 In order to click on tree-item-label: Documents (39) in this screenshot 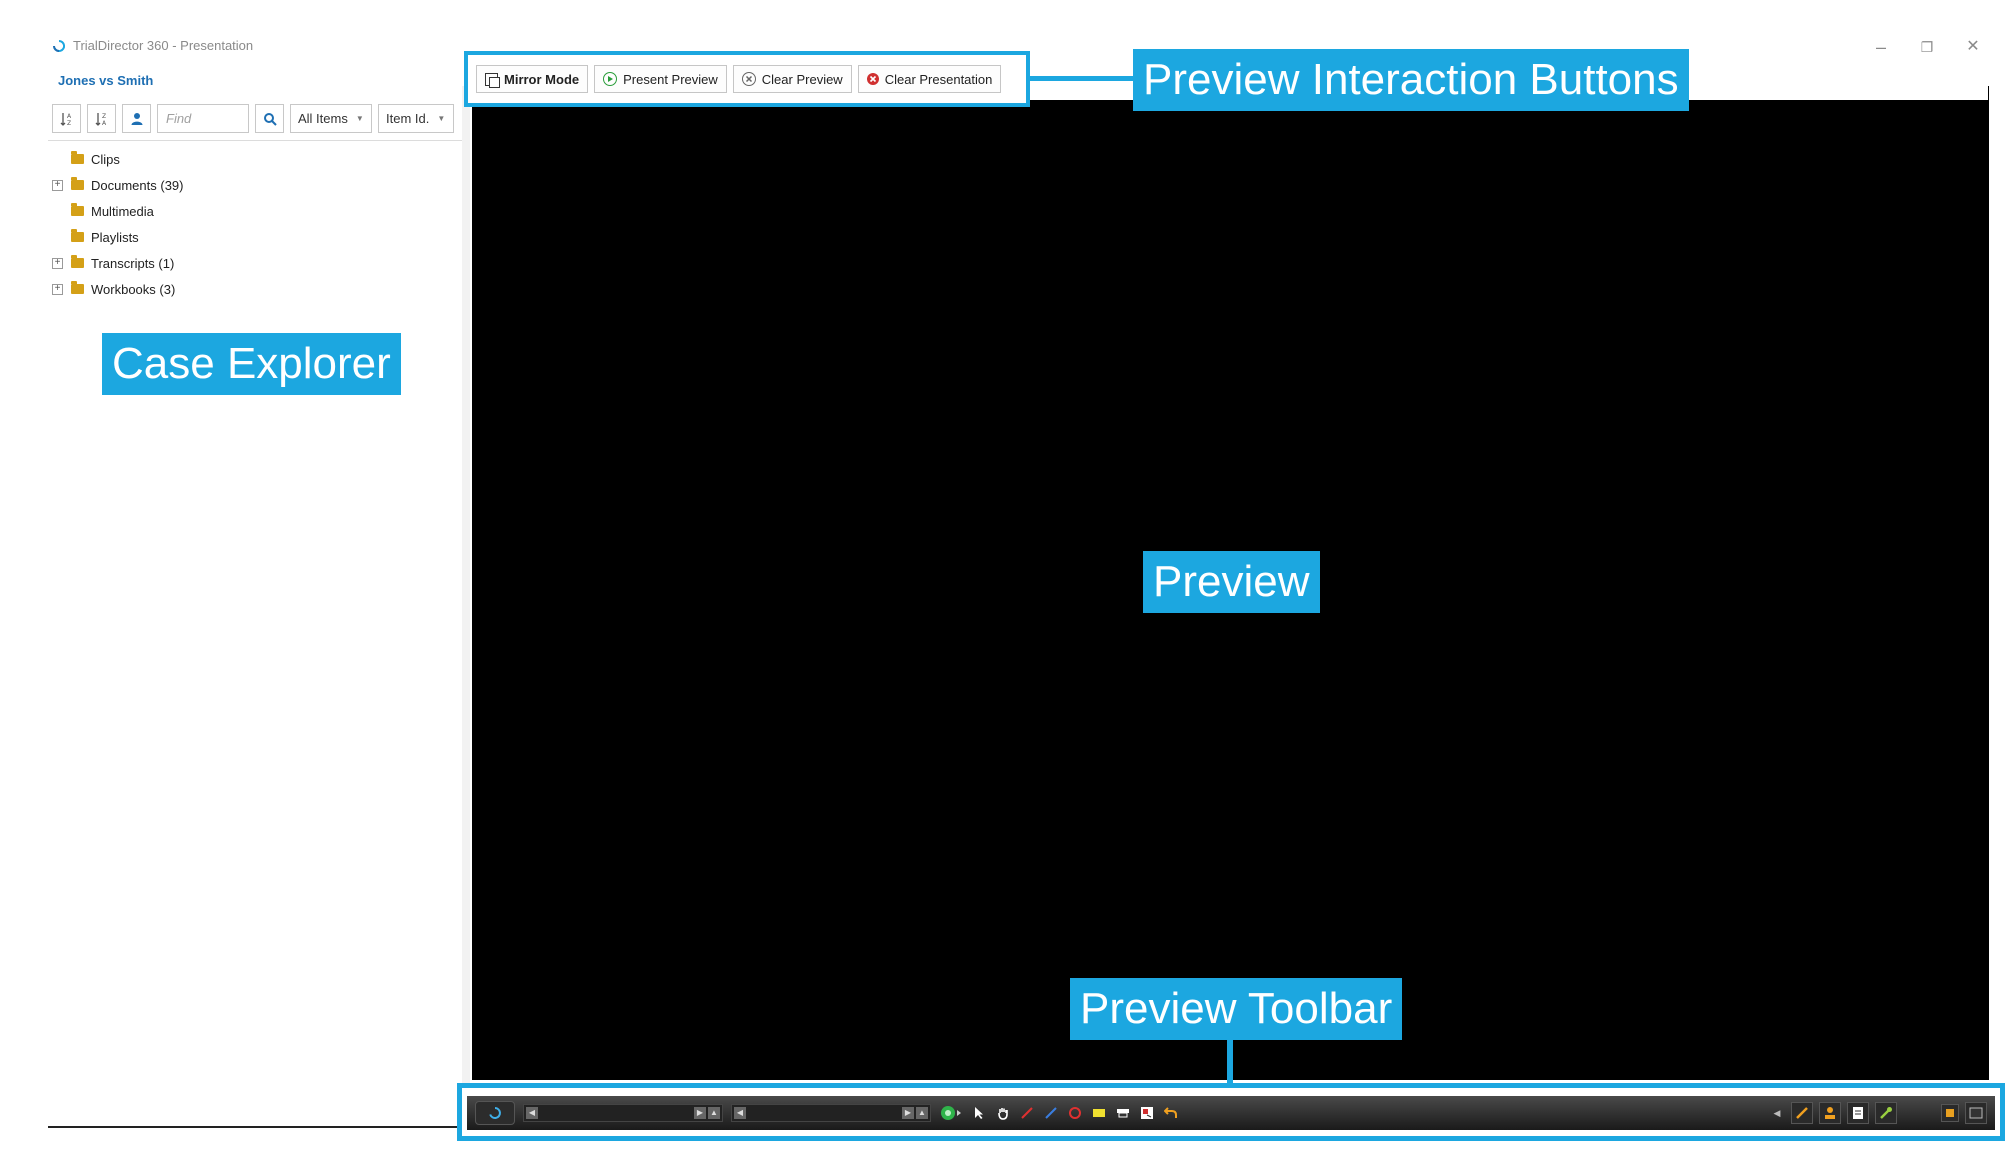, I will do `click(137, 185)`.